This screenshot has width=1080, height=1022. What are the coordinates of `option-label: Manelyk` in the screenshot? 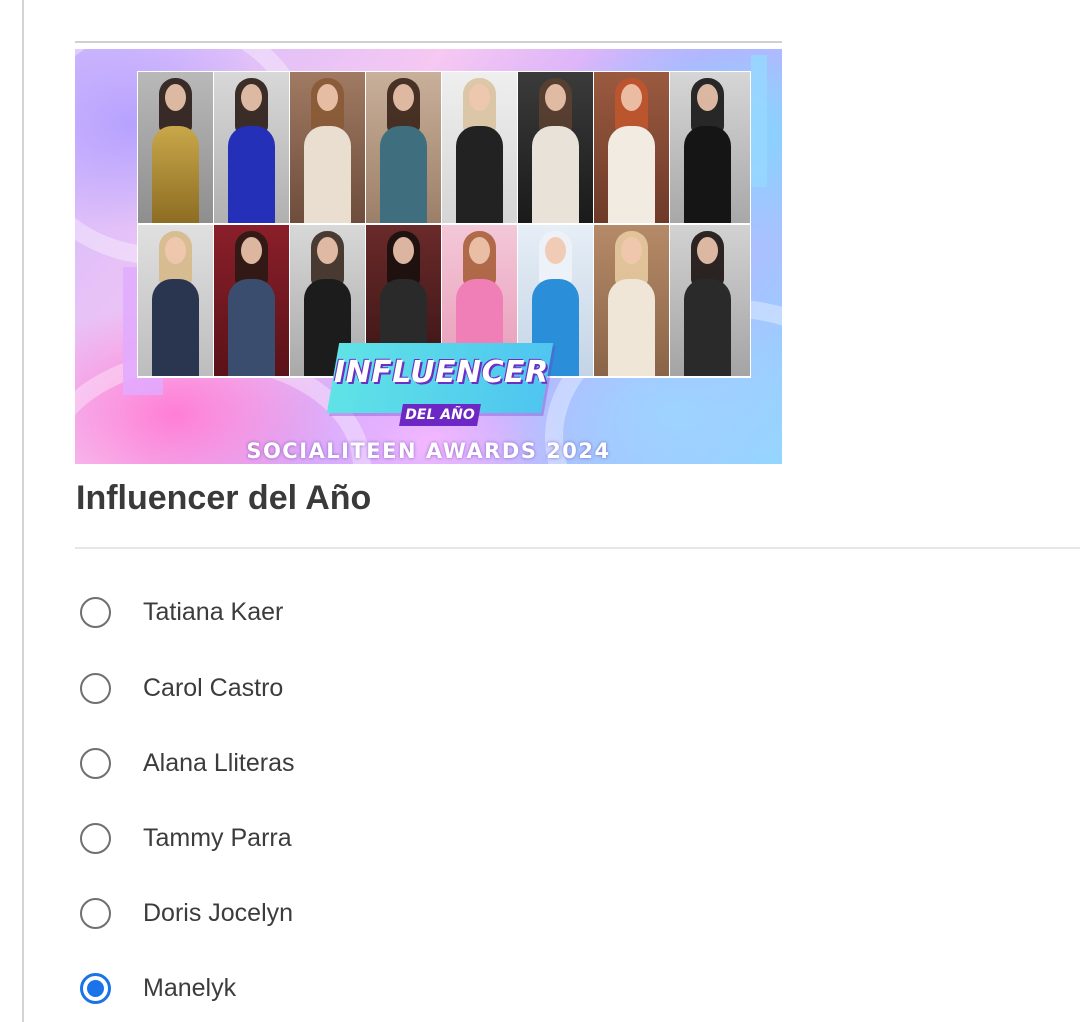 It's located at (190, 987).